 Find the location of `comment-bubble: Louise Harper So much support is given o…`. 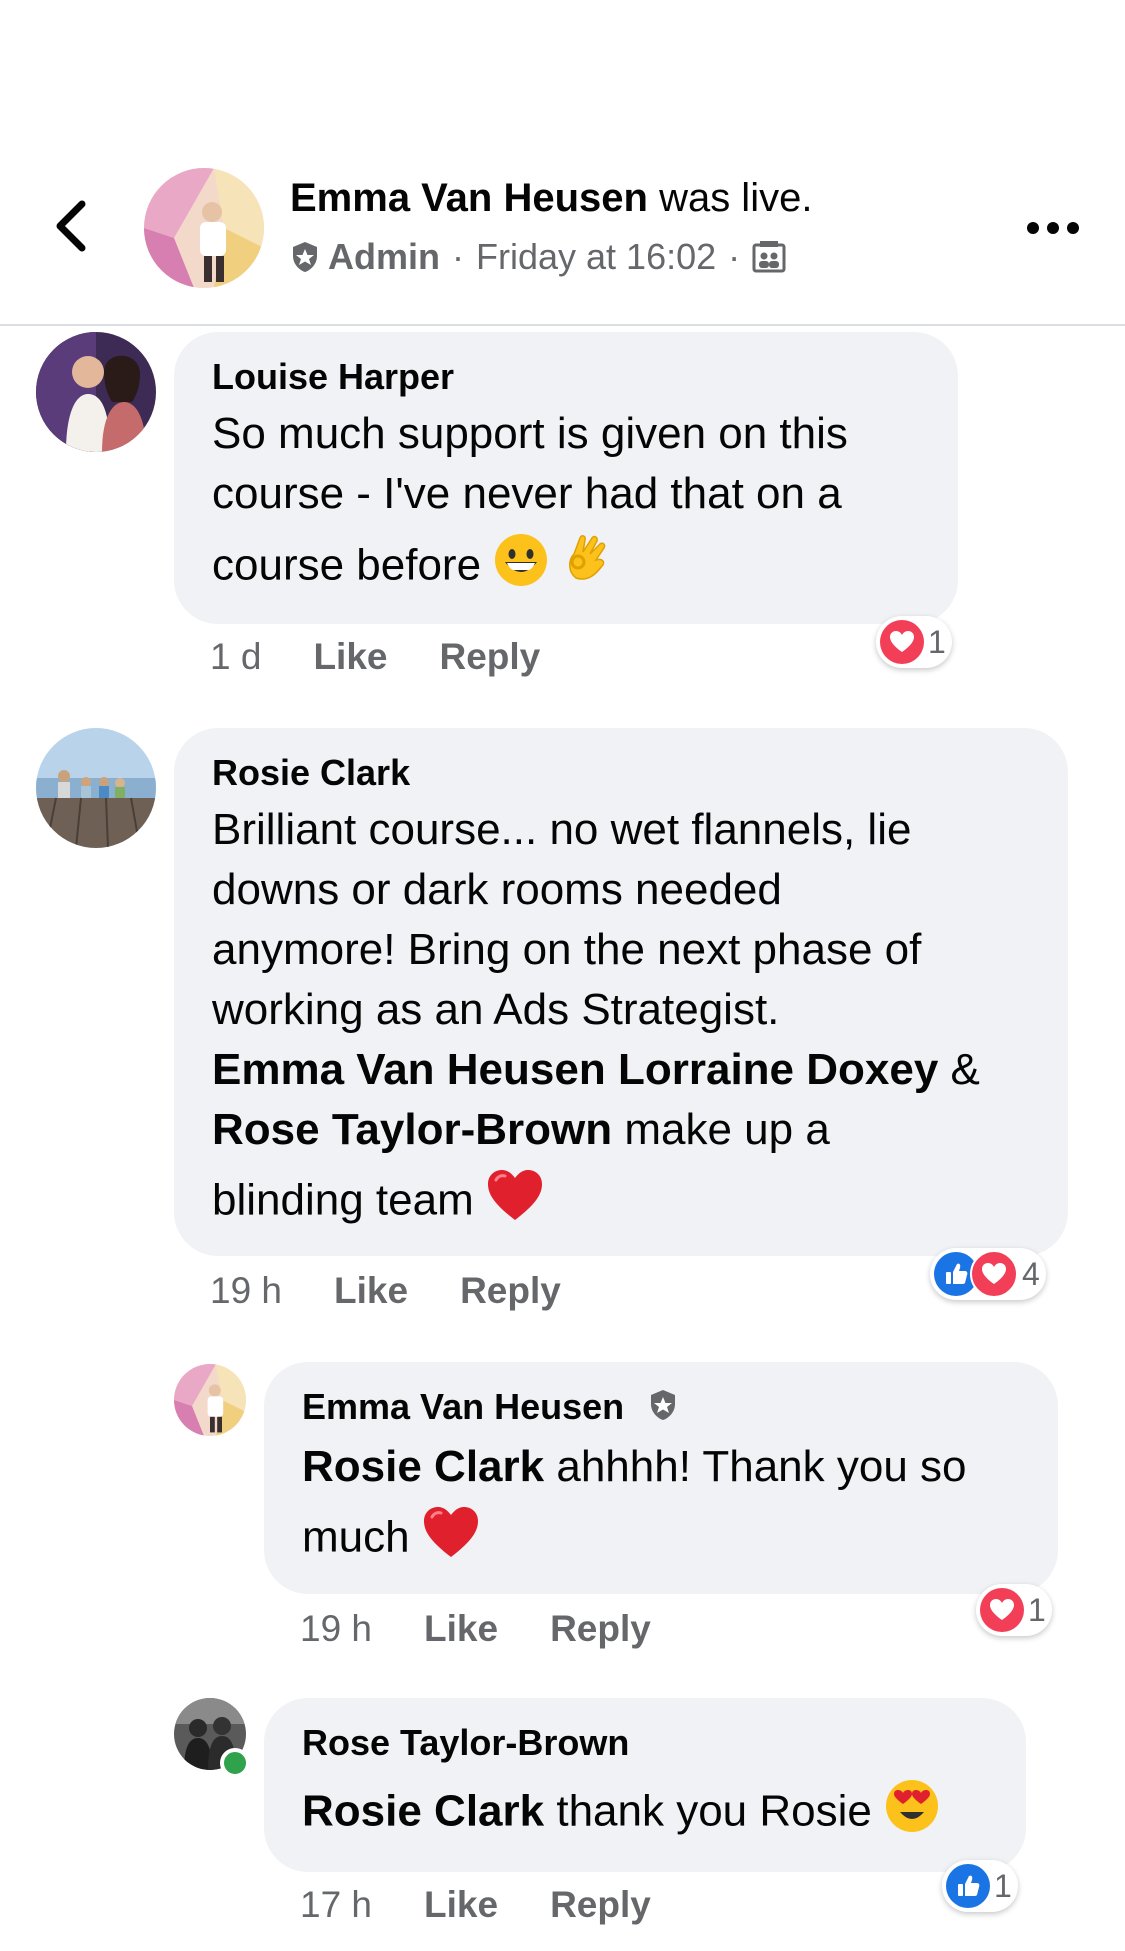

comment-bubble: Louise Harper So much support is given o… is located at coordinates (566, 478).